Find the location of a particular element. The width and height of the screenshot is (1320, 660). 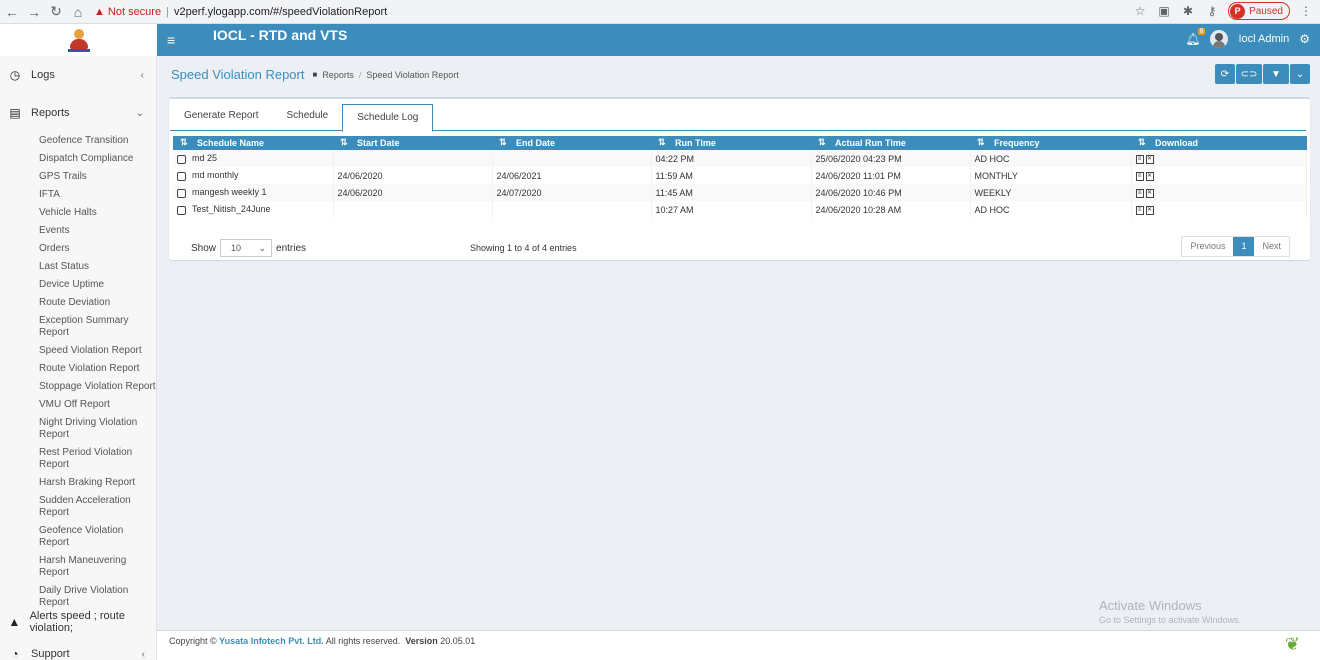

sidebar-subitem: Stoppage Violation Report is located at coordinates (97, 387).